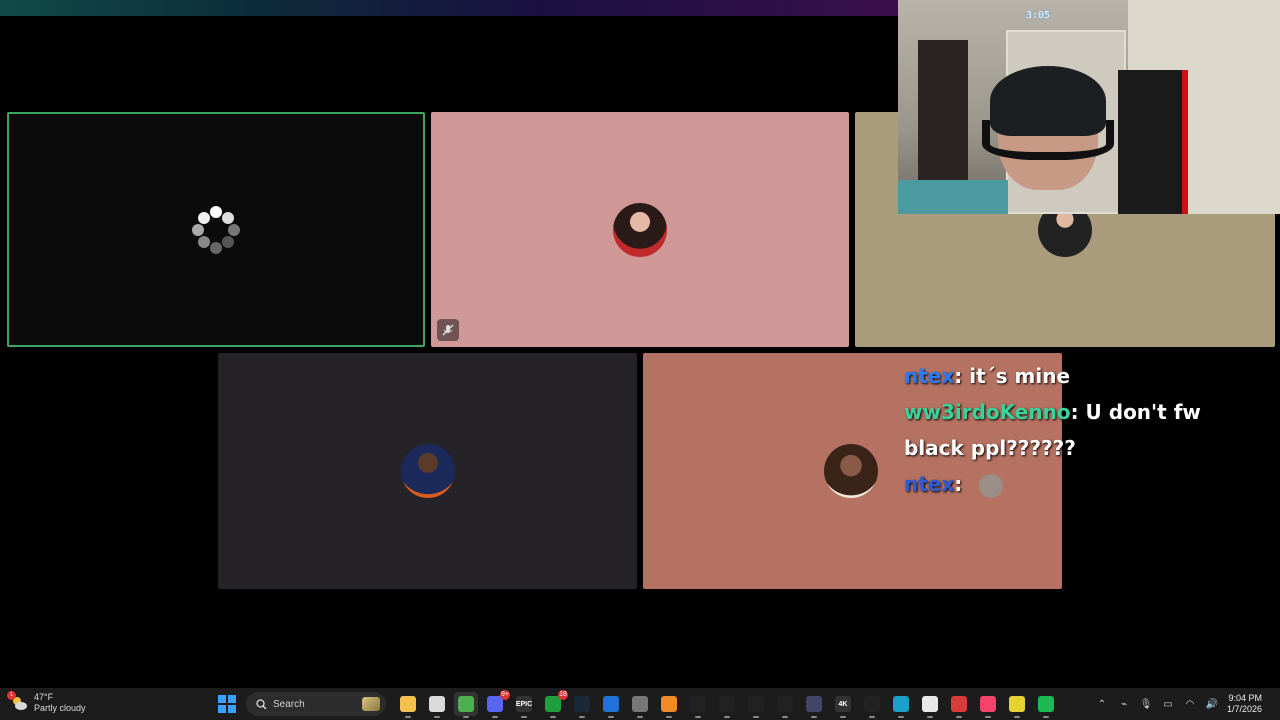 The height and width of the screenshot is (720, 1280). Describe the element at coordinates (1102, 704) in the screenshot. I see `chevron-up-icon: ⌃` at that location.